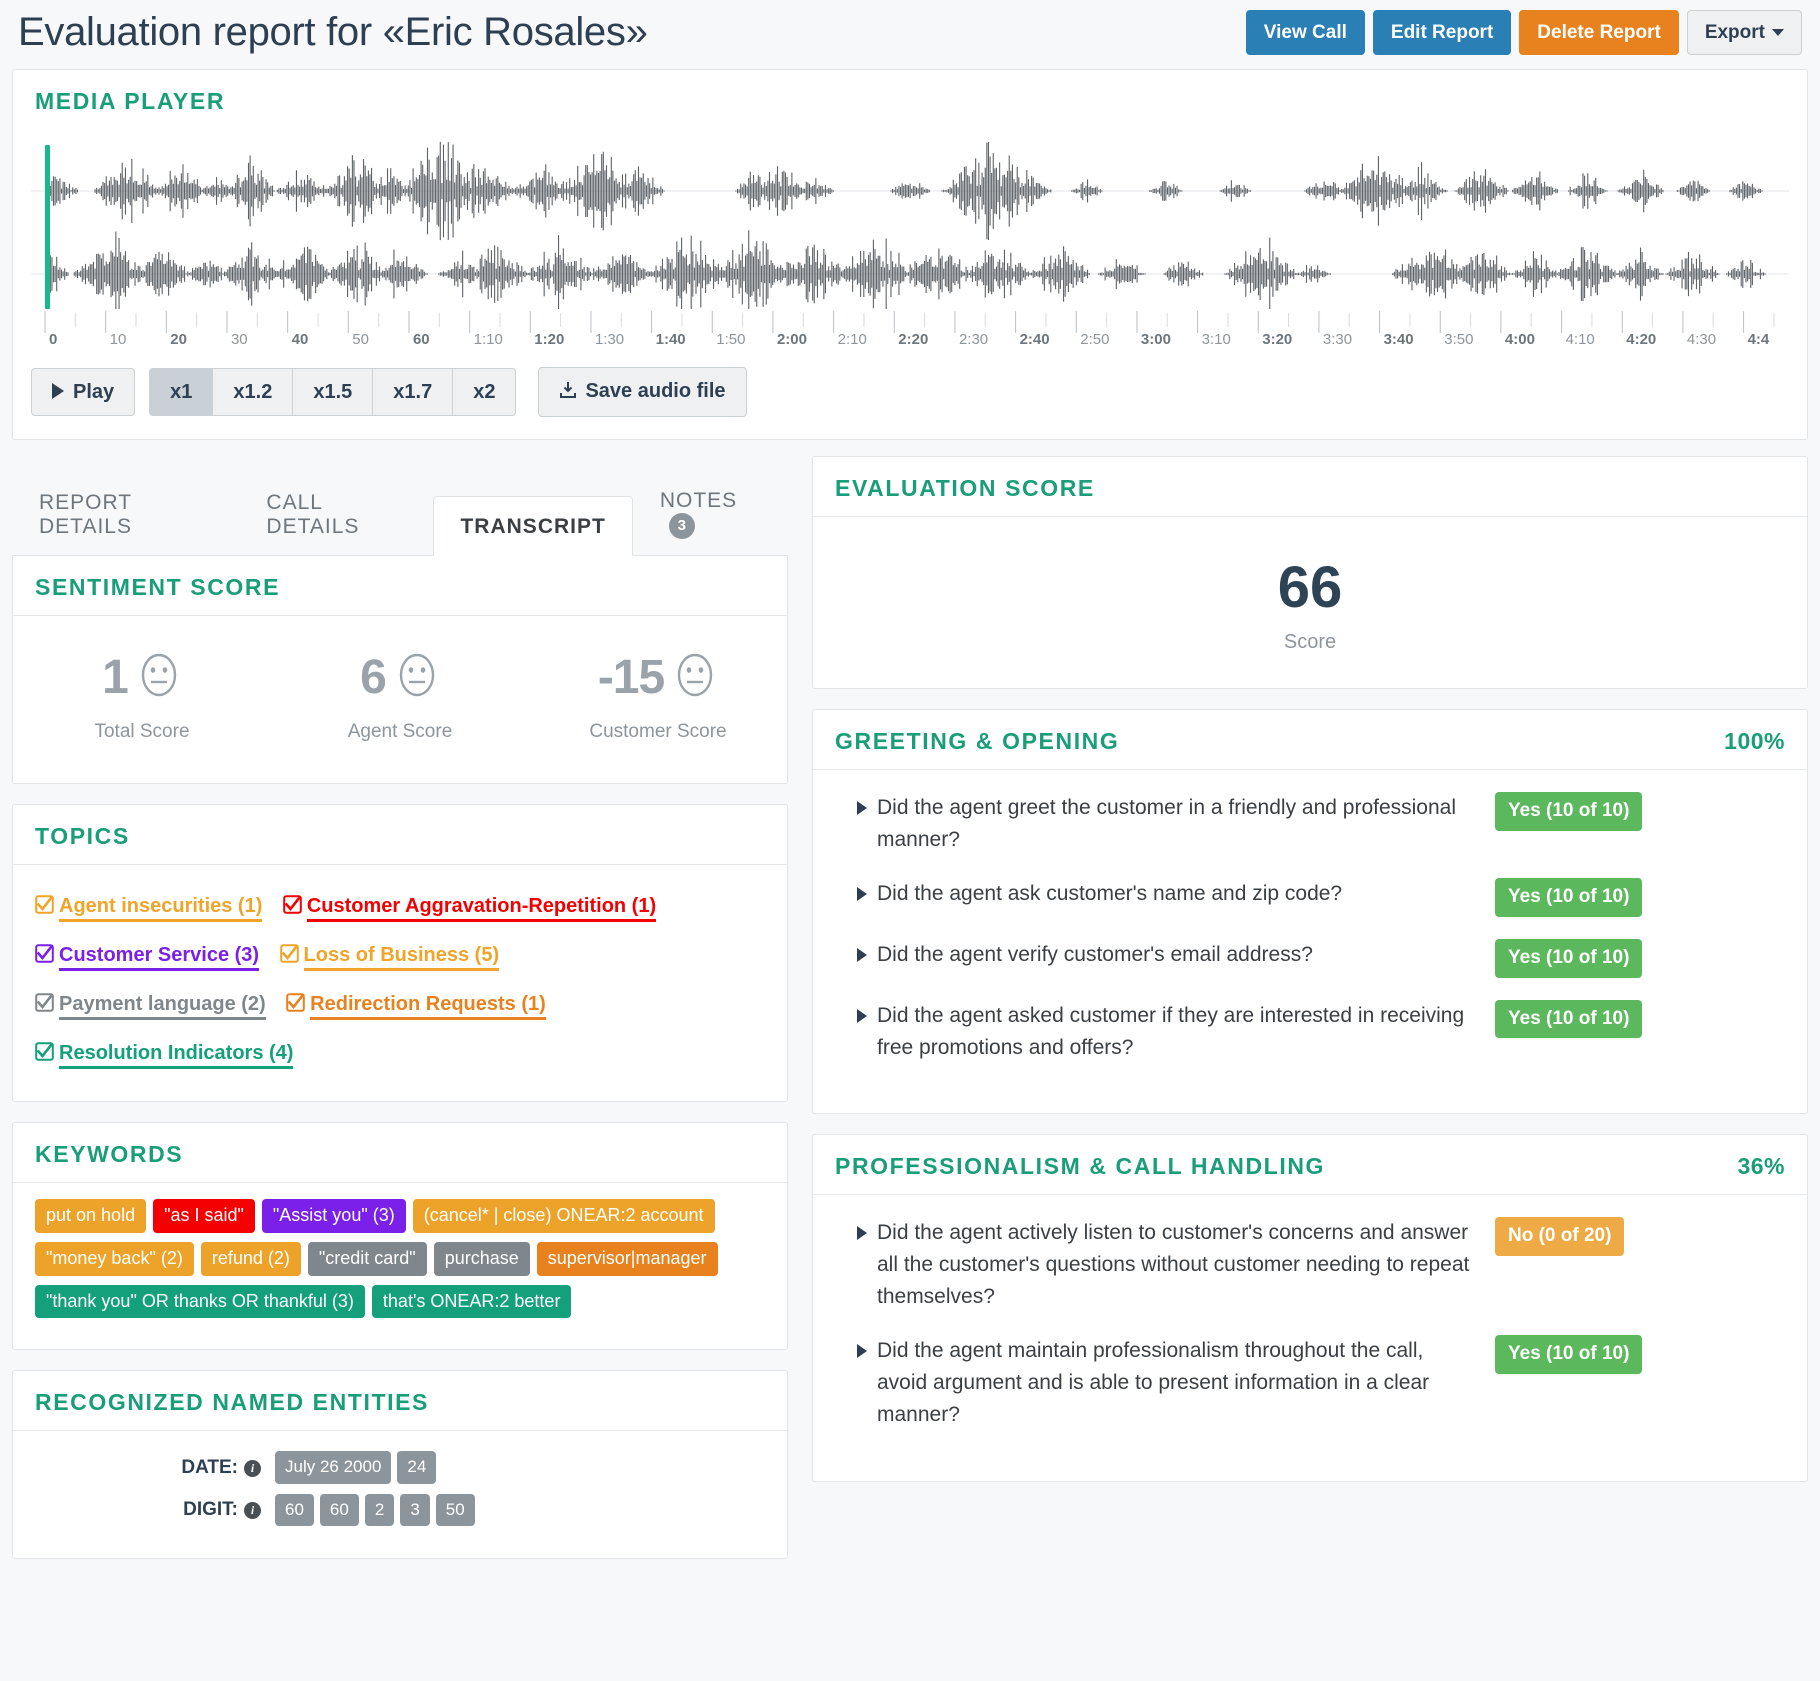  I want to click on keyword-tag: supervisor|manager, so click(627, 1258).